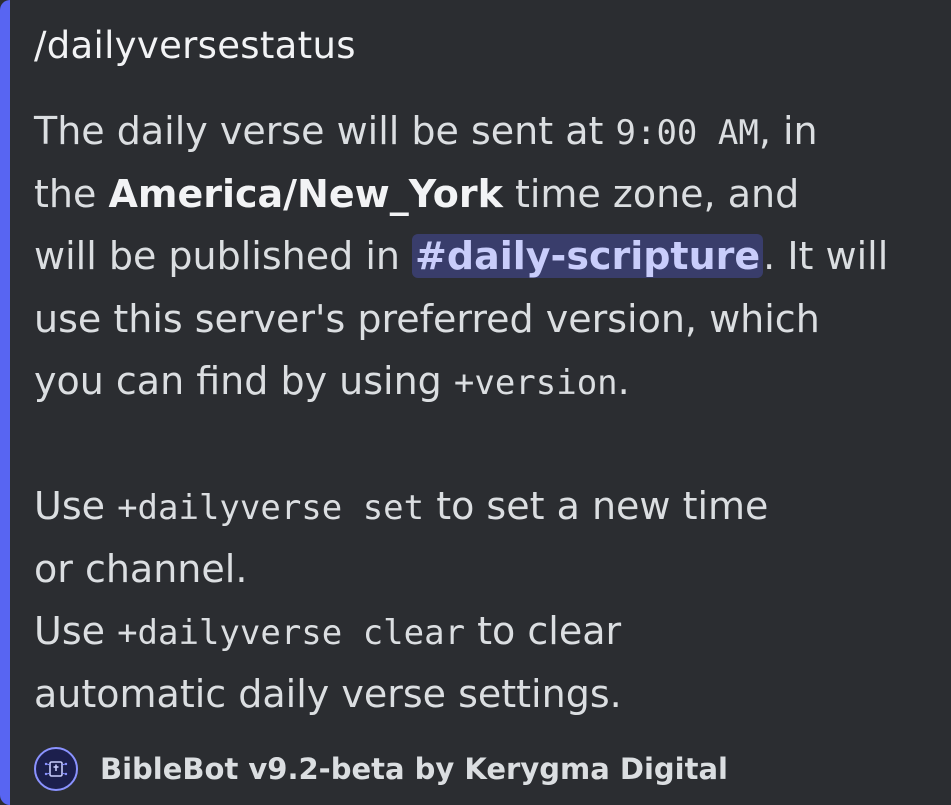  I want to click on text-segment: the, so click(71, 193).